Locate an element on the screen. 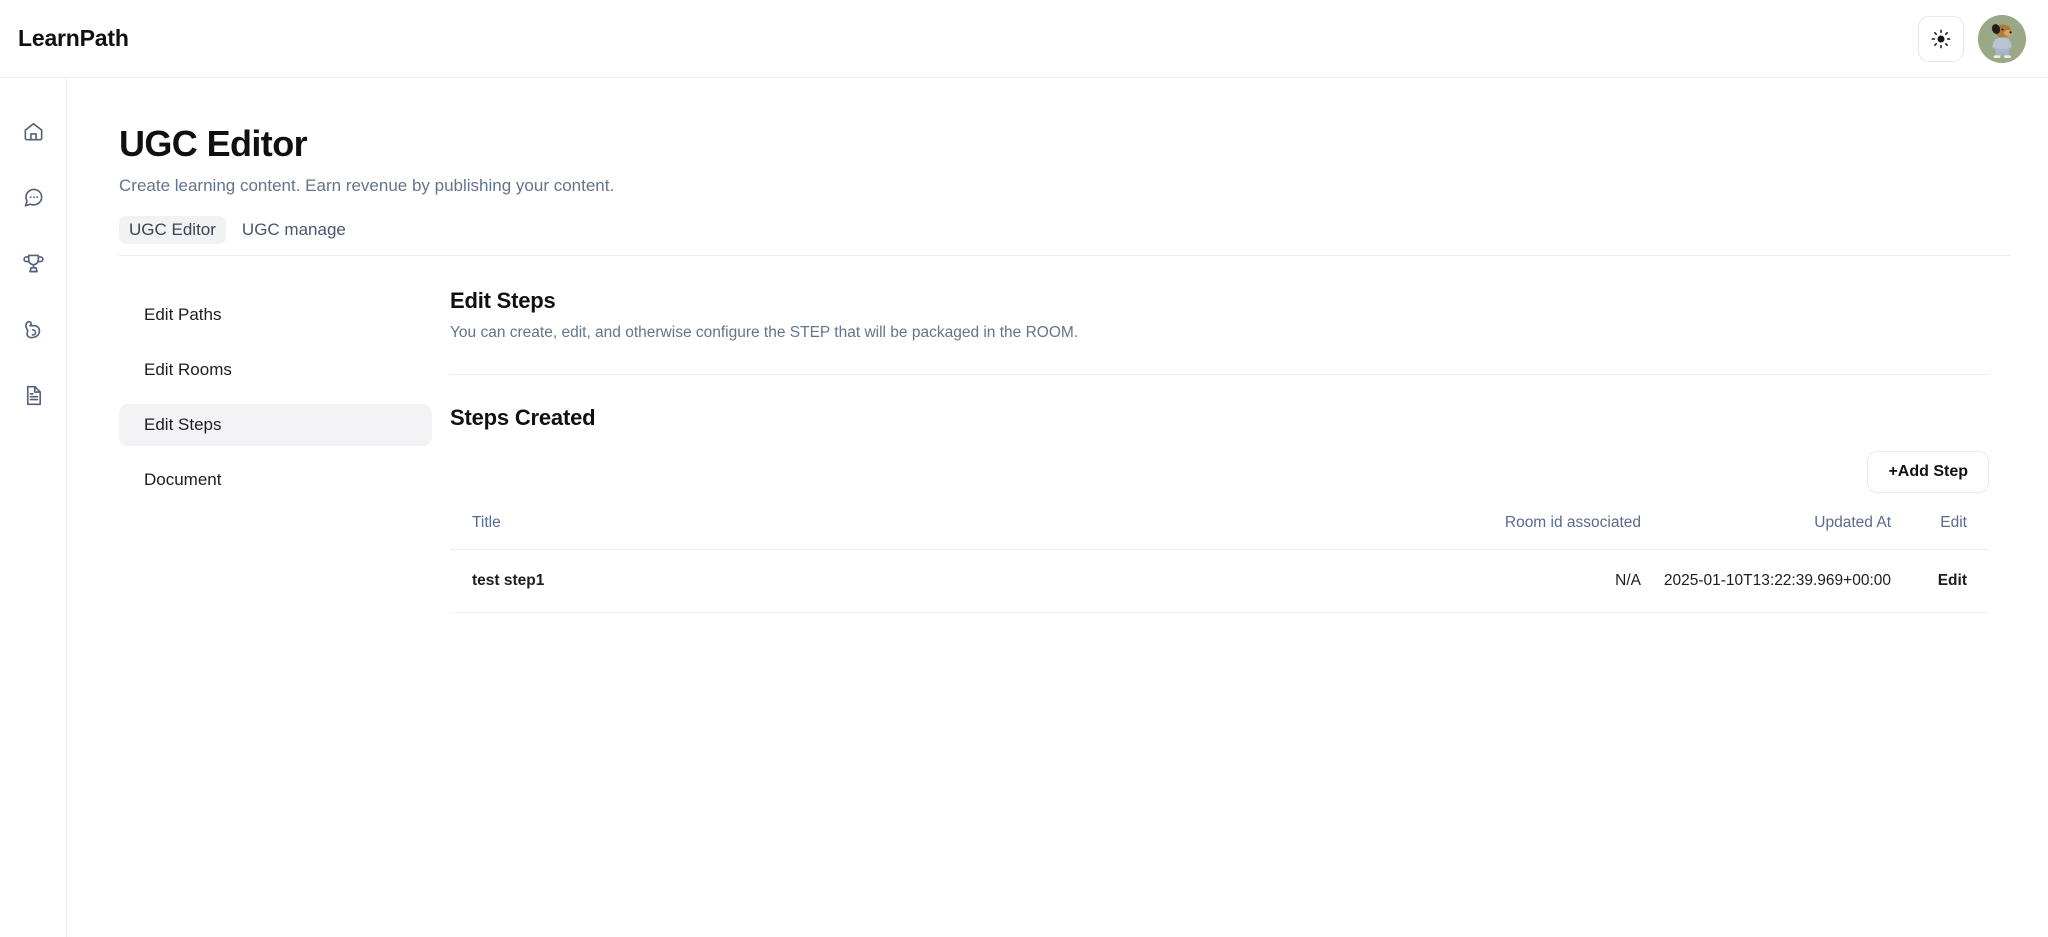  top-bar: LearnPath is located at coordinates (1024, 39).